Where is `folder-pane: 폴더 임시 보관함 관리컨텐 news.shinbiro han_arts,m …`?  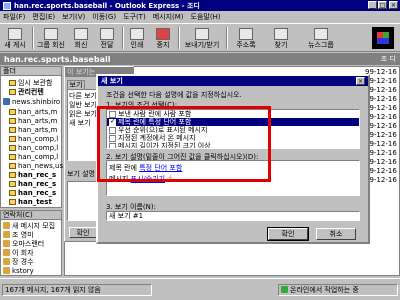 folder-pane: 폴더 임시 보관함 관리컨텐 news.shinbiro han_arts,m … is located at coordinates (31, 137).